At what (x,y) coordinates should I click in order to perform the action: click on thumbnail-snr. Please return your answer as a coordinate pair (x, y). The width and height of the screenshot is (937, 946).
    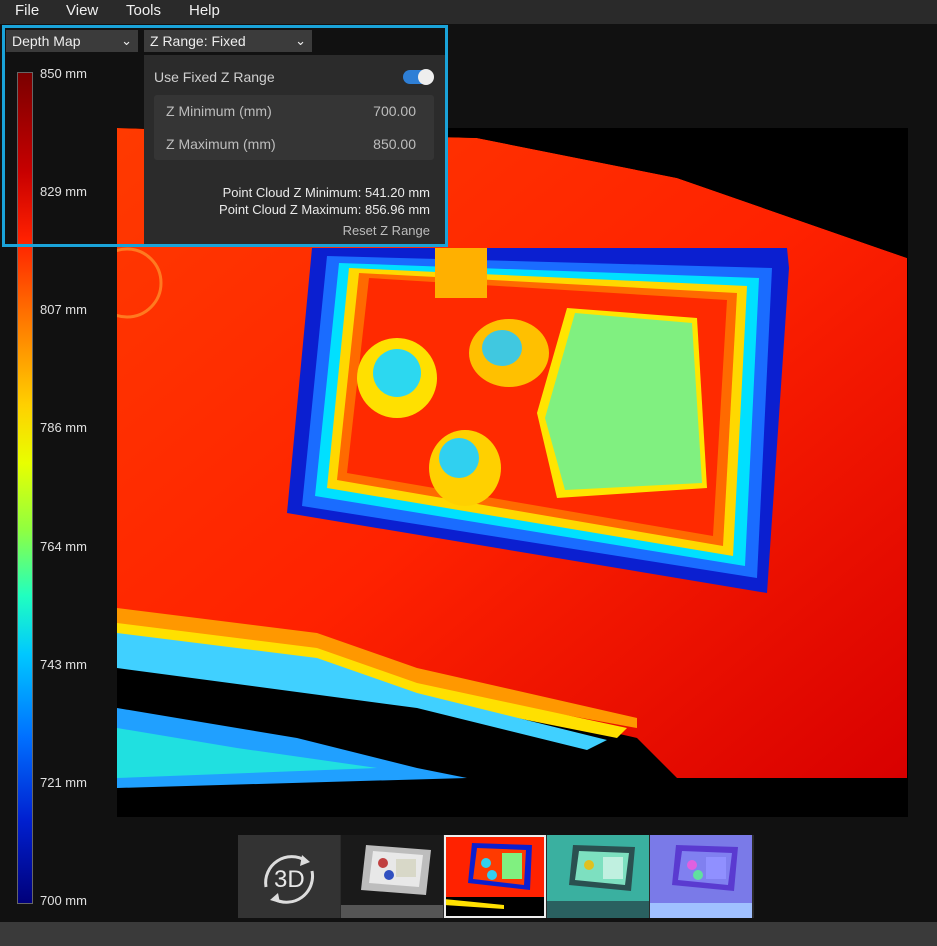
    Looking at the image, I should click on (598, 876).